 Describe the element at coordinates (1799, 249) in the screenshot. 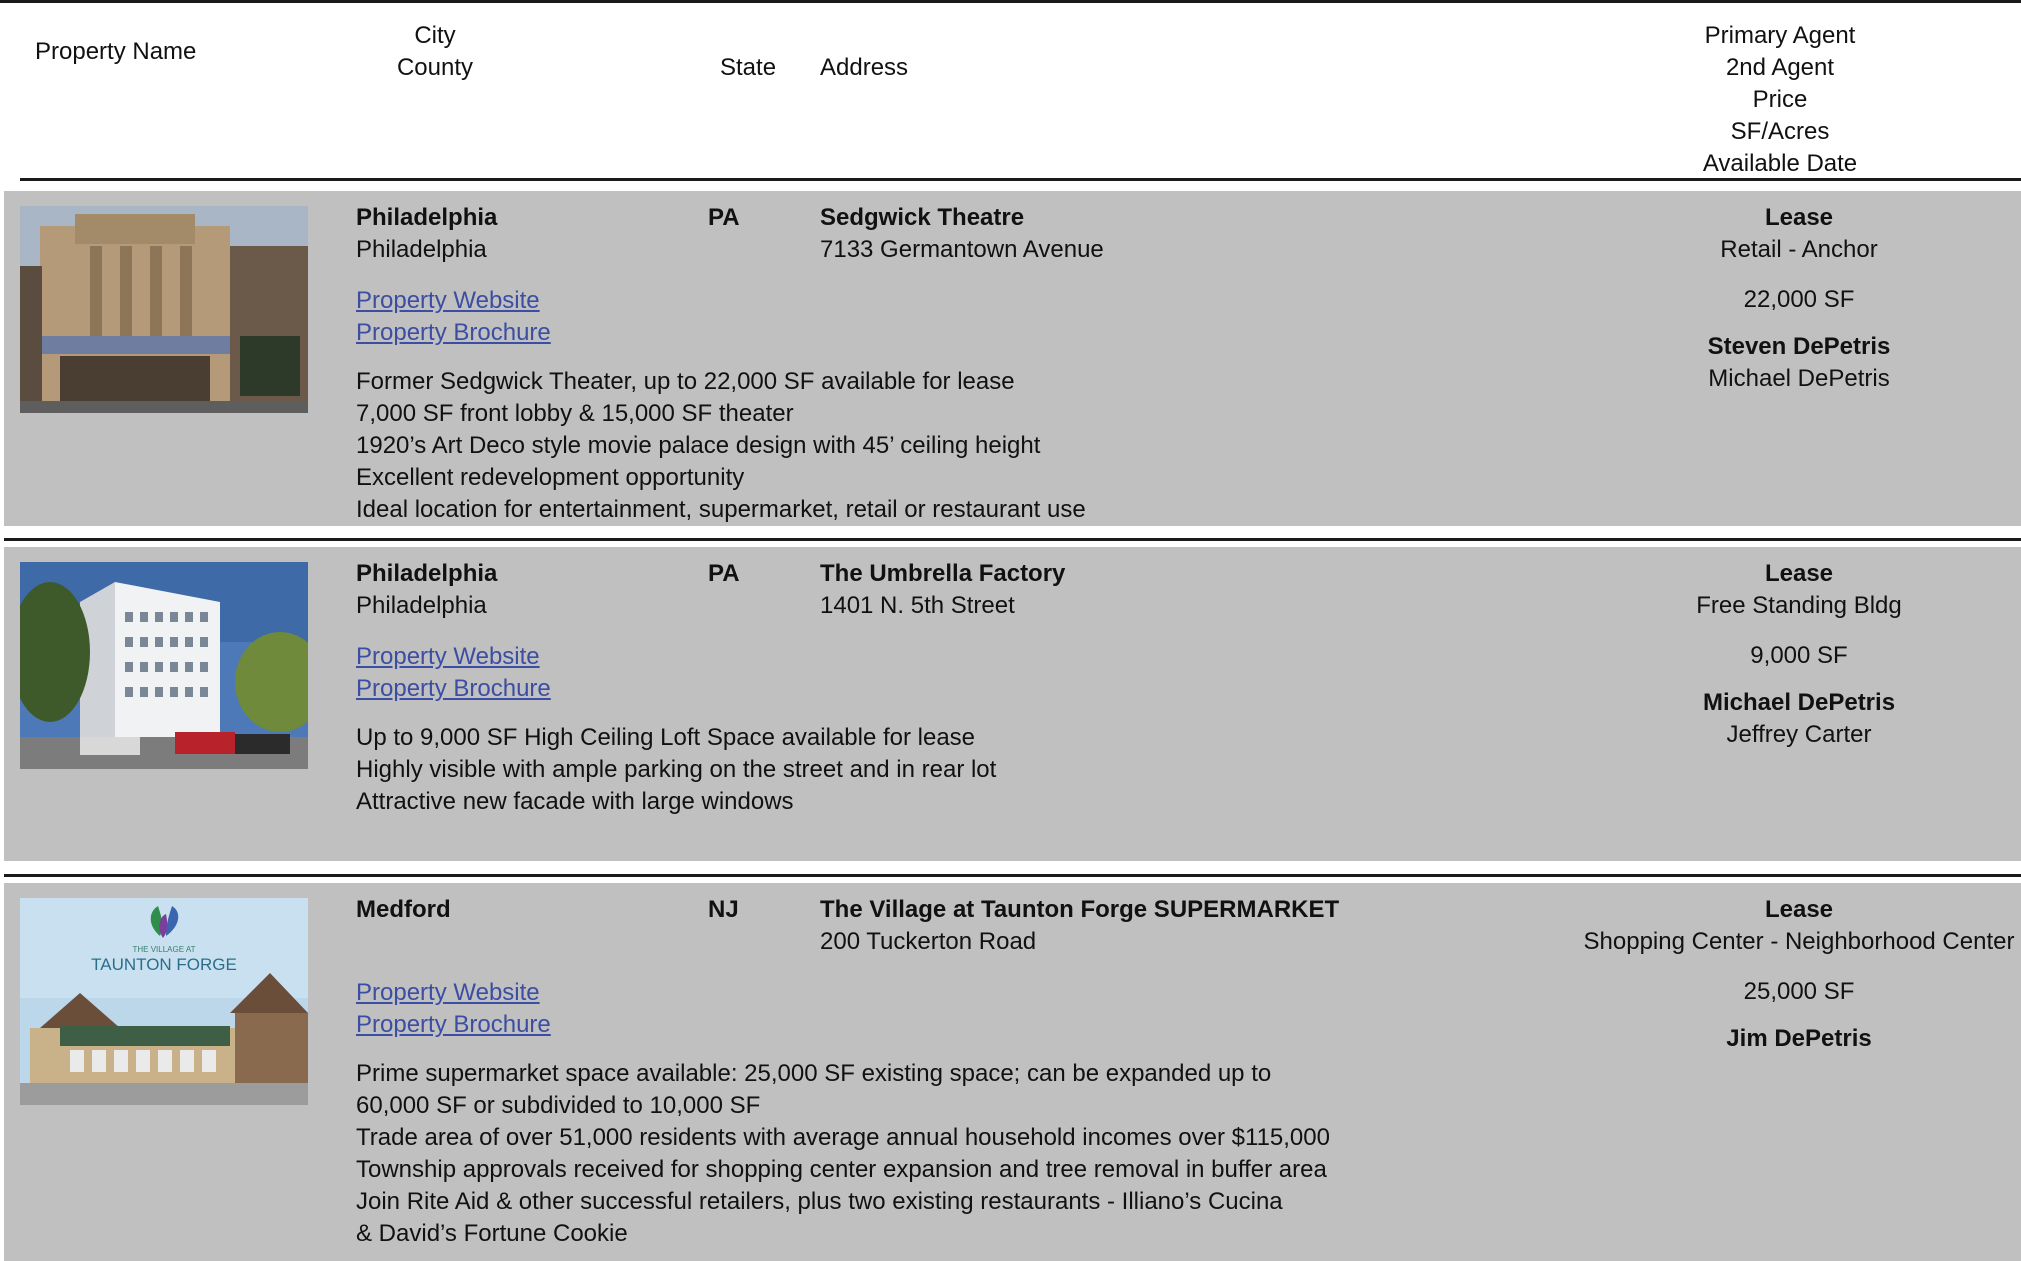

I see `property-type: Retail - Anchor` at that location.